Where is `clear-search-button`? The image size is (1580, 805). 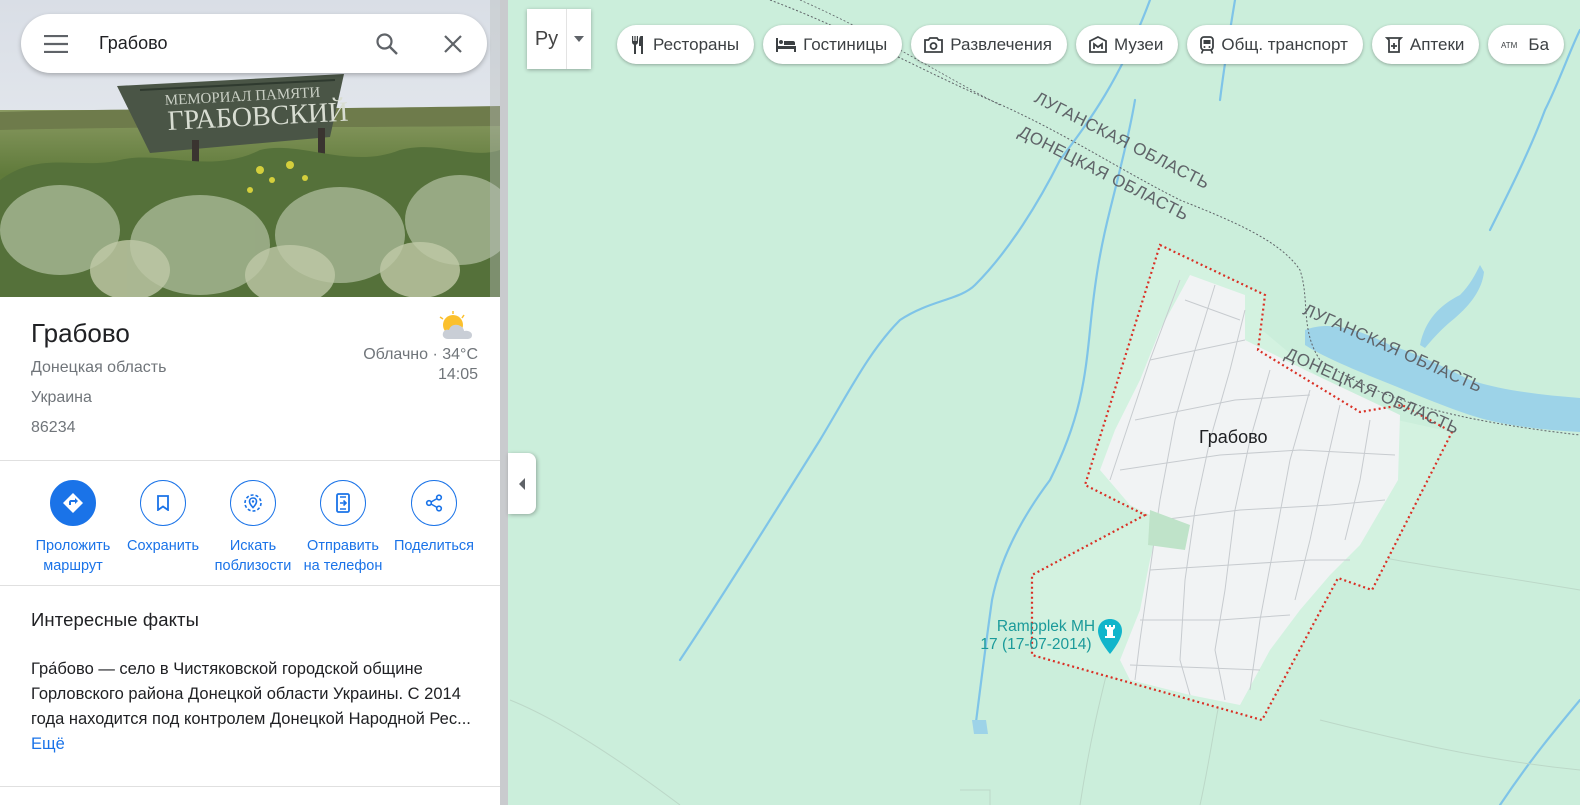 clear-search-button is located at coordinates (453, 43).